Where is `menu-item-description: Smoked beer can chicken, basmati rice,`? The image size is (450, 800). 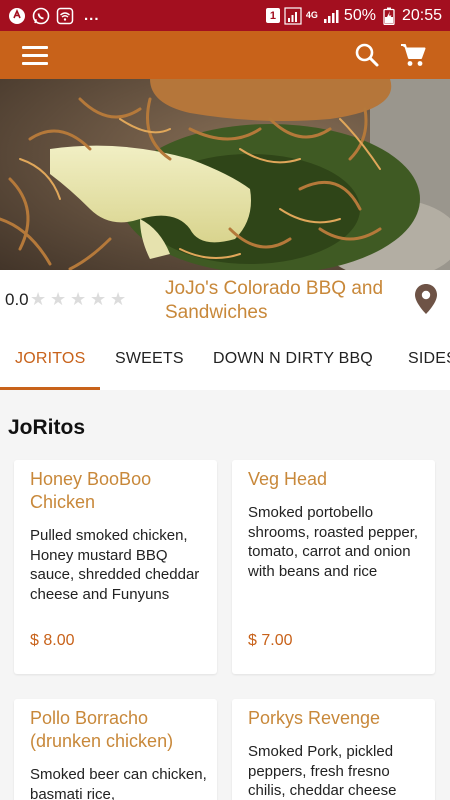 menu-item-description: Smoked beer can chicken, basmati rice, is located at coordinates (118, 783).